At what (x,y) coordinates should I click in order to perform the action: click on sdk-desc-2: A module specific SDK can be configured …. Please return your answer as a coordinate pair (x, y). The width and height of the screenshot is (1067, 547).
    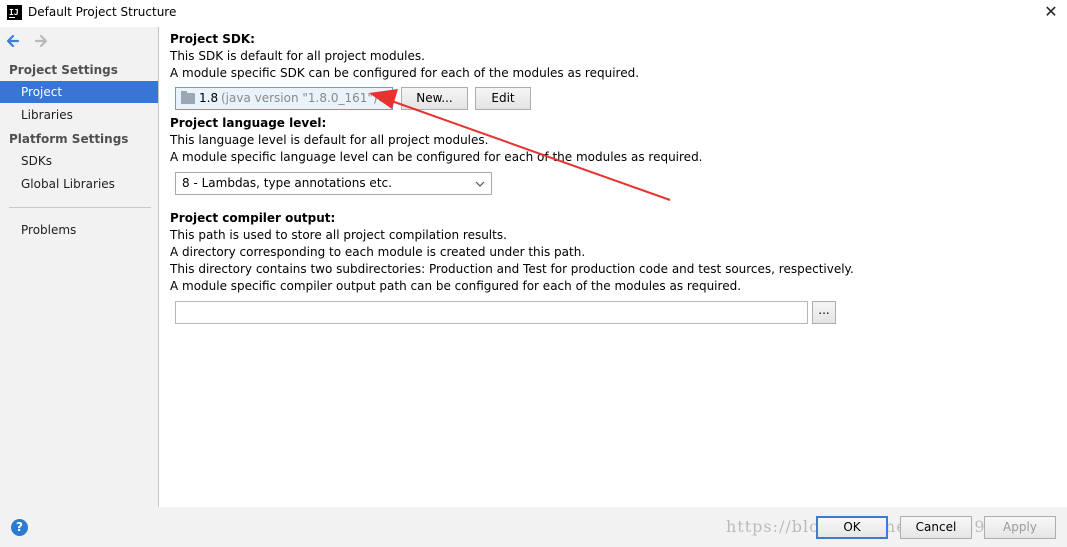
    Looking at the image, I should click on (405, 73).